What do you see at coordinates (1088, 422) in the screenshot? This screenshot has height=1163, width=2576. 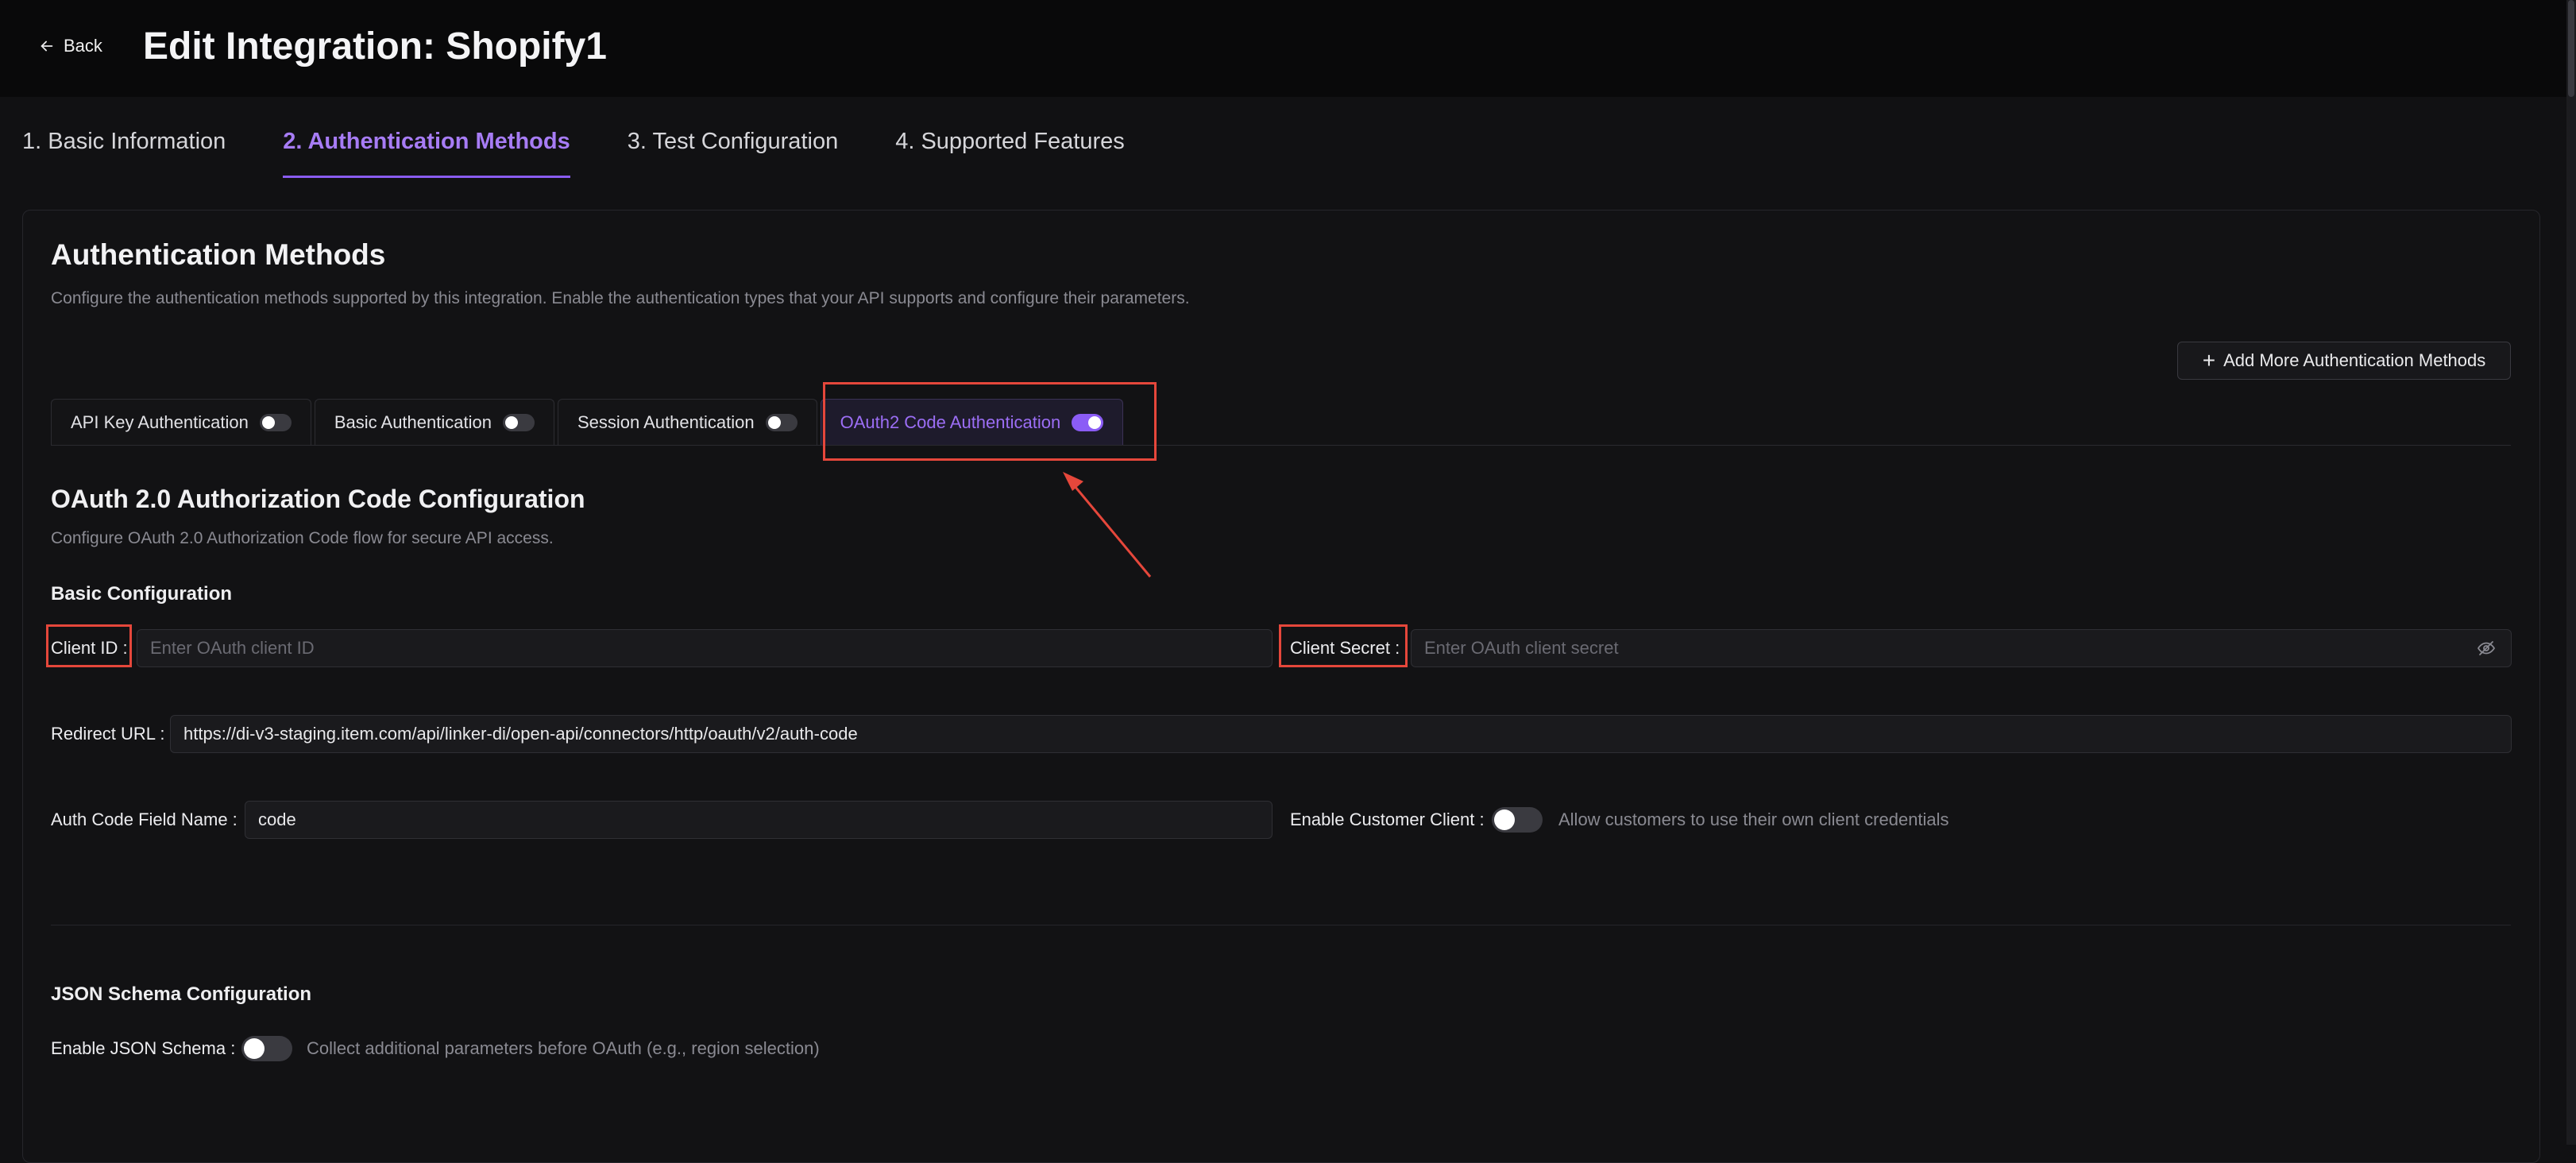 I see `oauth2-toggle` at bounding box center [1088, 422].